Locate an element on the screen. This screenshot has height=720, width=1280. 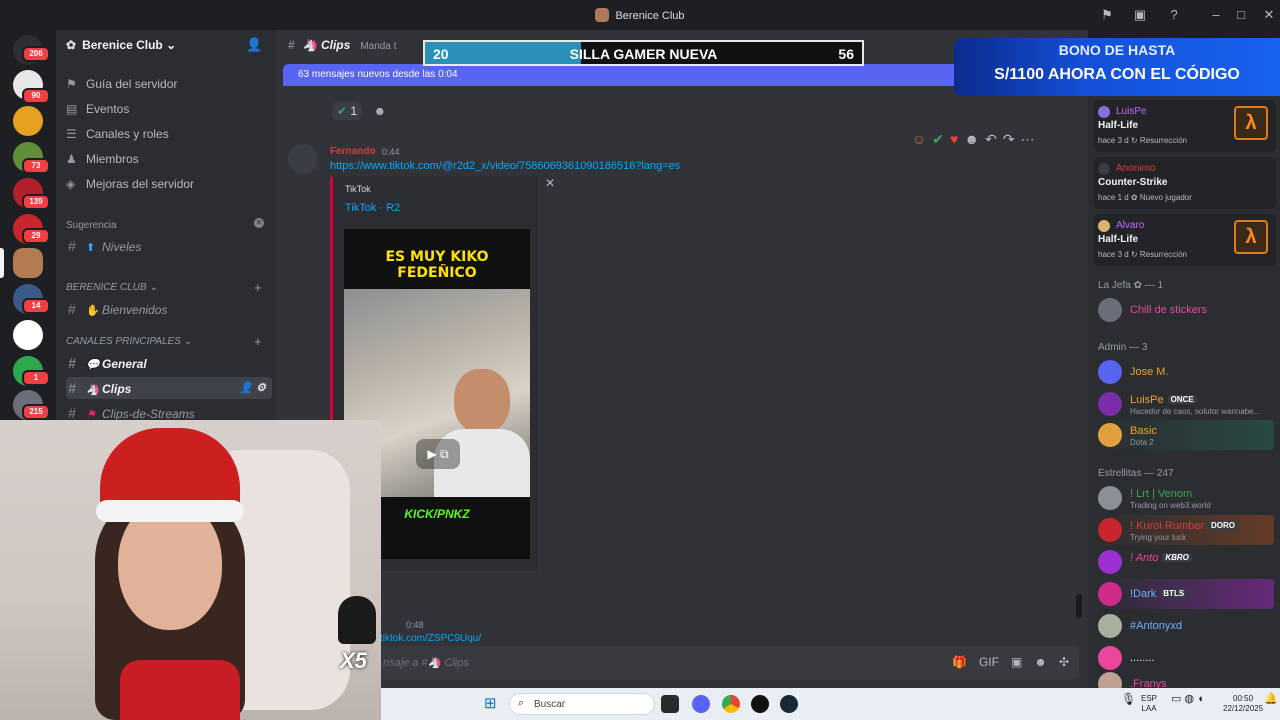
category-principales: CANALES PRINCIPALES ⌄ is located at coordinates (129, 341).